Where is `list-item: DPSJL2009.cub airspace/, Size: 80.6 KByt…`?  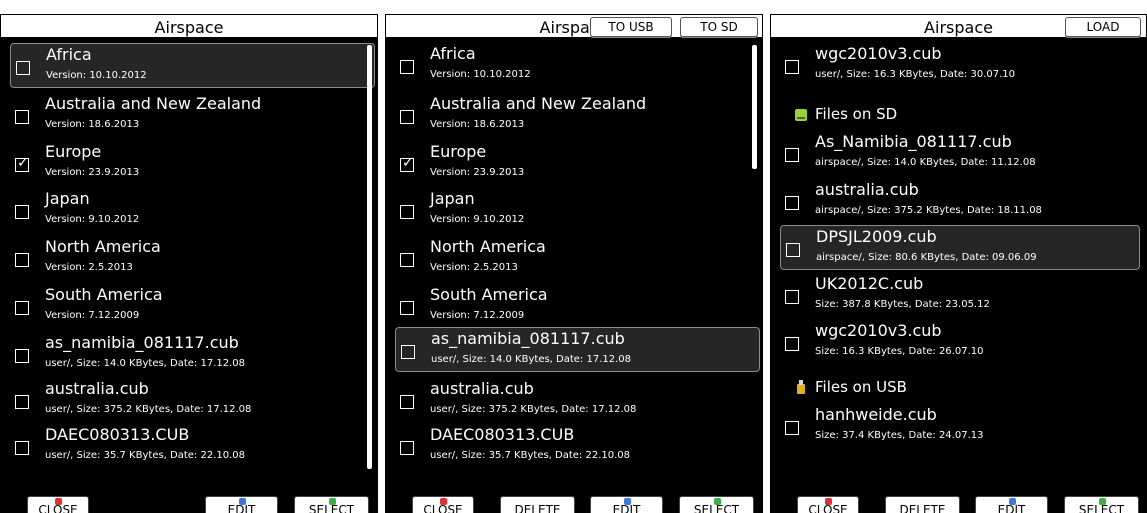
list-item: DPSJL2009.cub airspace/, Size: 80.6 KByt… is located at coordinates (960, 247).